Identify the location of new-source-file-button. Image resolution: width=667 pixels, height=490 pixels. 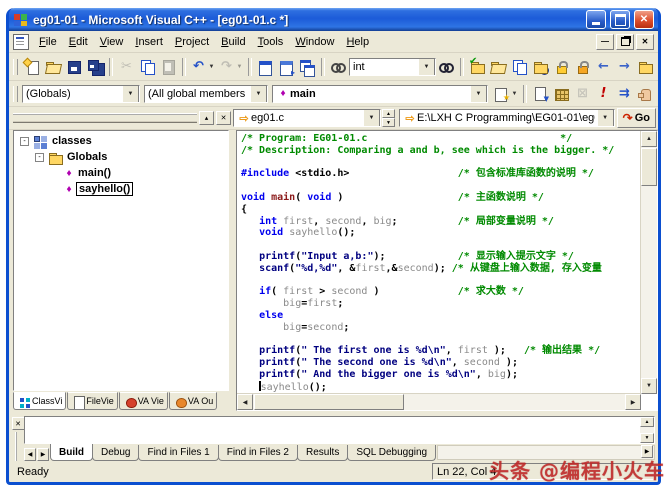
(32, 67).